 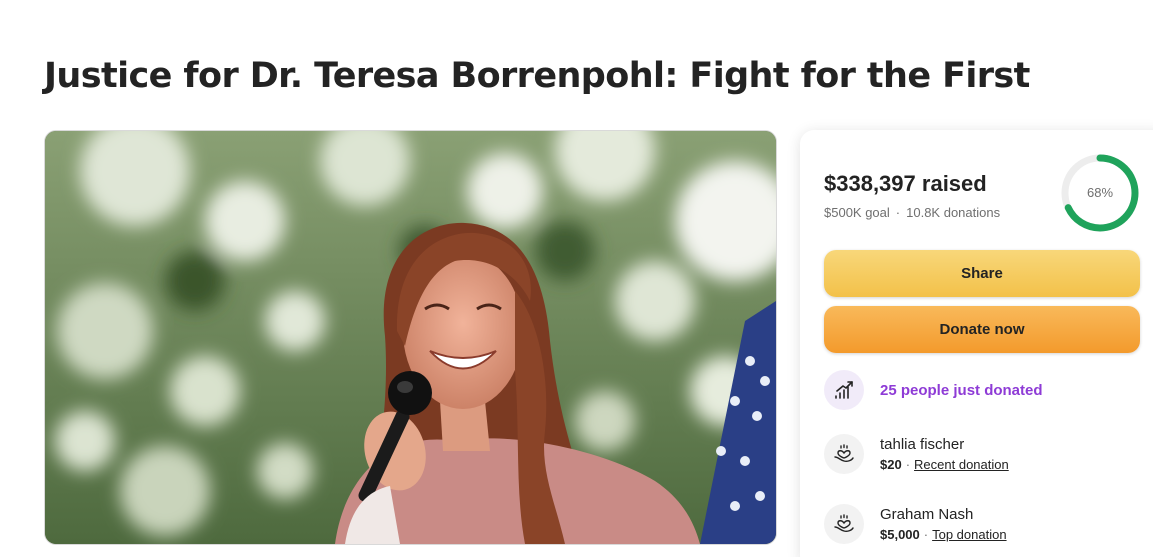 What do you see at coordinates (961, 390) in the screenshot?
I see `just-donated-label: 25 people just donated` at bounding box center [961, 390].